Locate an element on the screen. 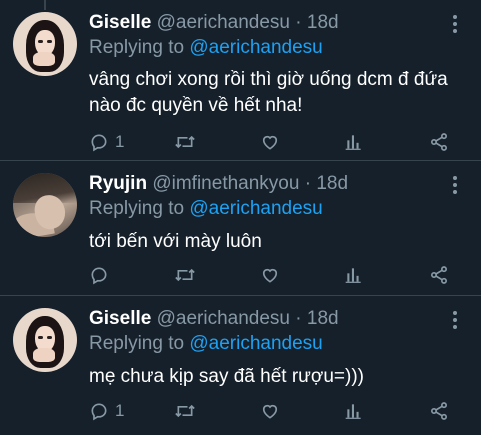 The width and height of the screenshot is (481, 435). author-handle: @imfinethankyou is located at coordinates (225, 183).